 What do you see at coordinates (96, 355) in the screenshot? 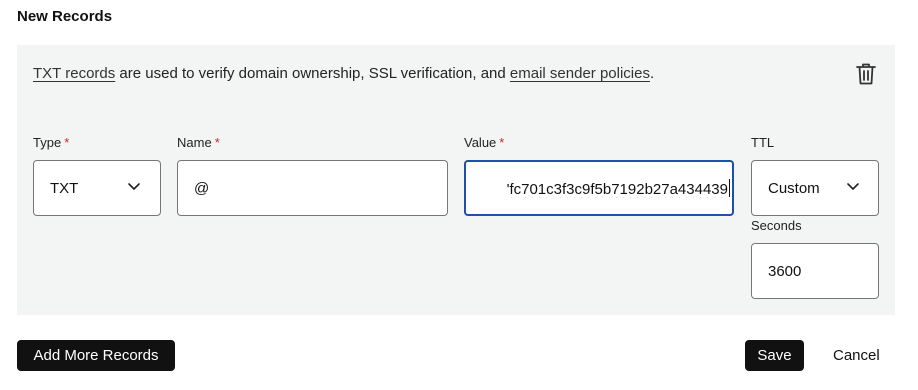
I see `add-more-records-button: Add More Records` at bounding box center [96, 355].